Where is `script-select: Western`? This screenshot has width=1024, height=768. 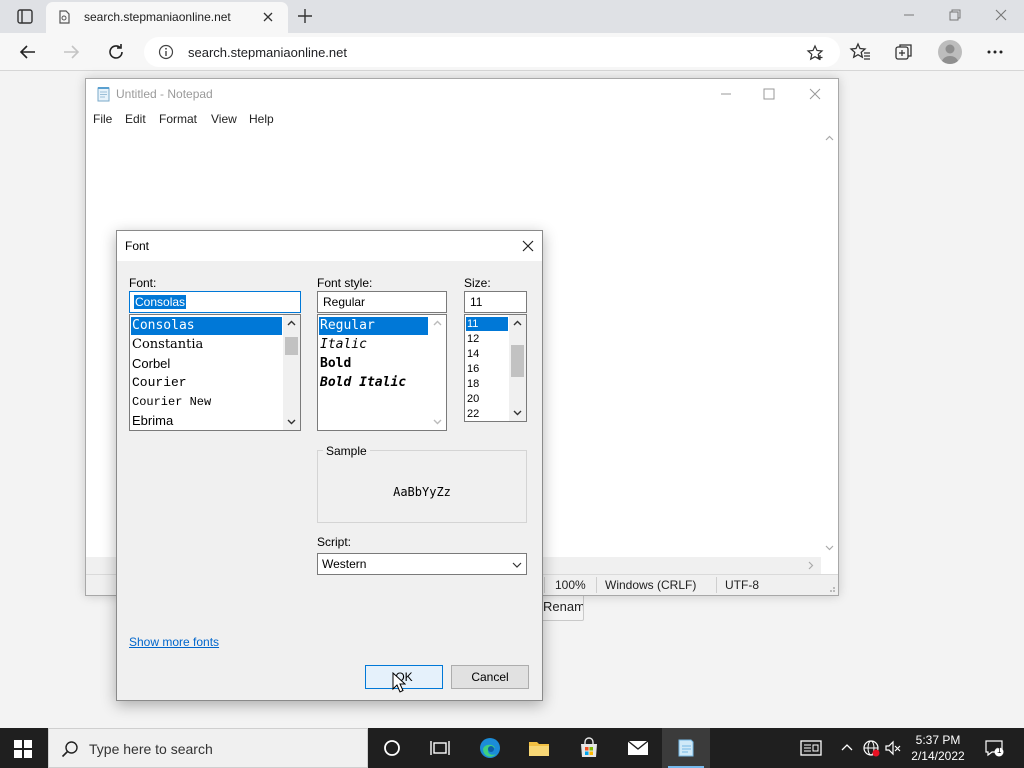 script-select: Western is located at coordinates (422, 564).